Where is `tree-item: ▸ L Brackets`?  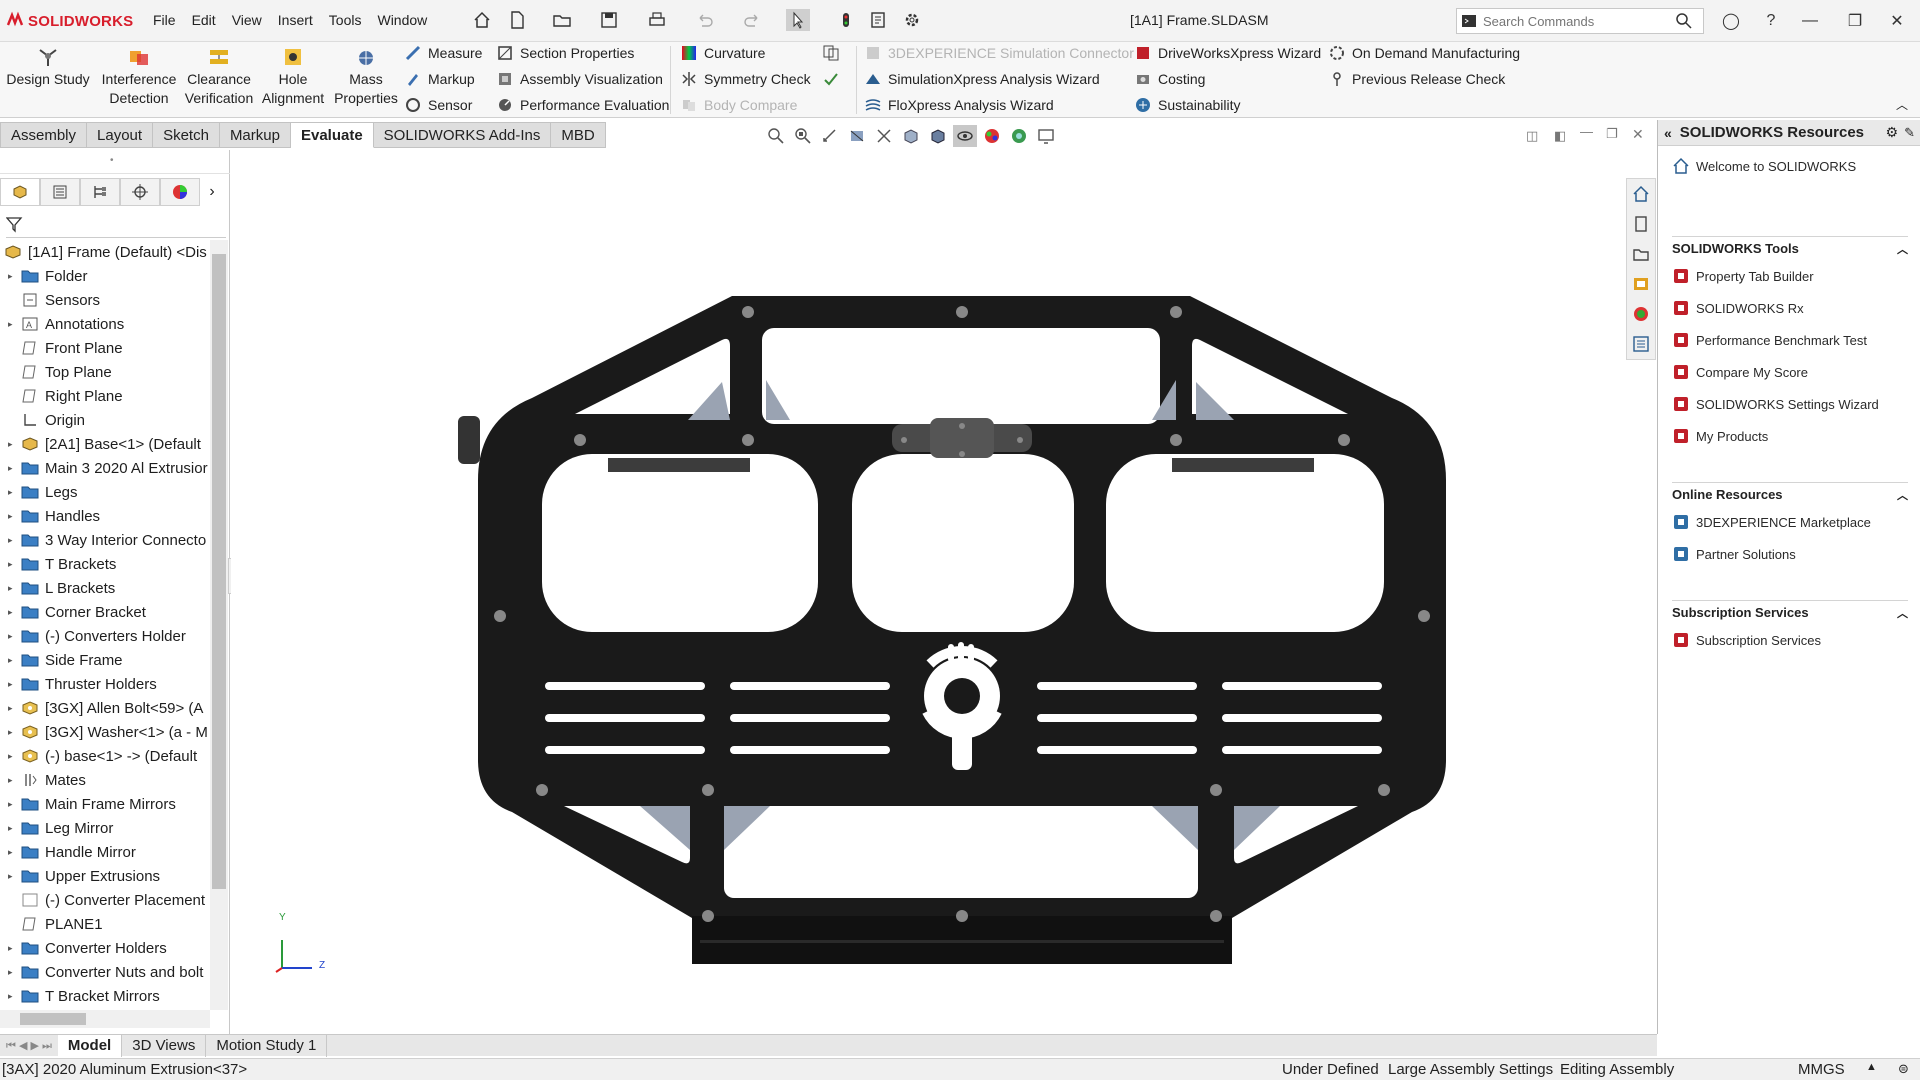
tree-item: ▸ L Brackets is located at coordinates (105, 588).